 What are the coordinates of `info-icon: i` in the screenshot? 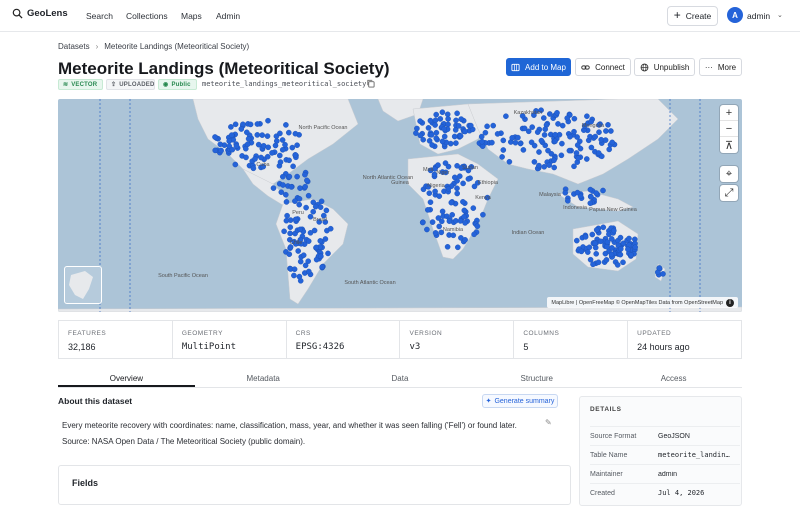 It's located at (730, 302).